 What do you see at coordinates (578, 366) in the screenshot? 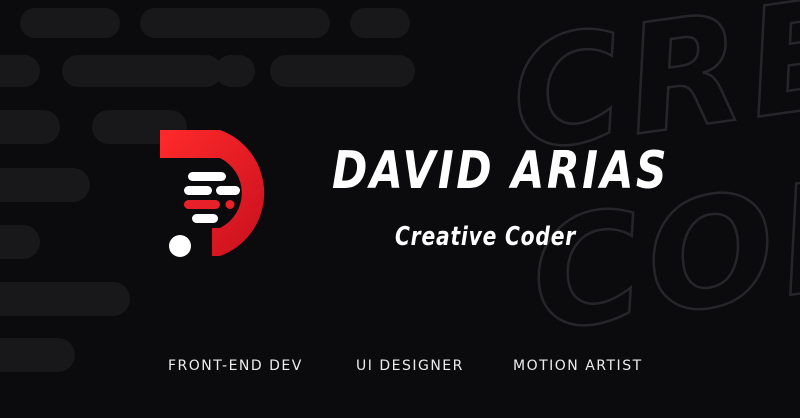
I see `role-motion-artist: MOTION ARTIST` at bounding box center [578, 366].